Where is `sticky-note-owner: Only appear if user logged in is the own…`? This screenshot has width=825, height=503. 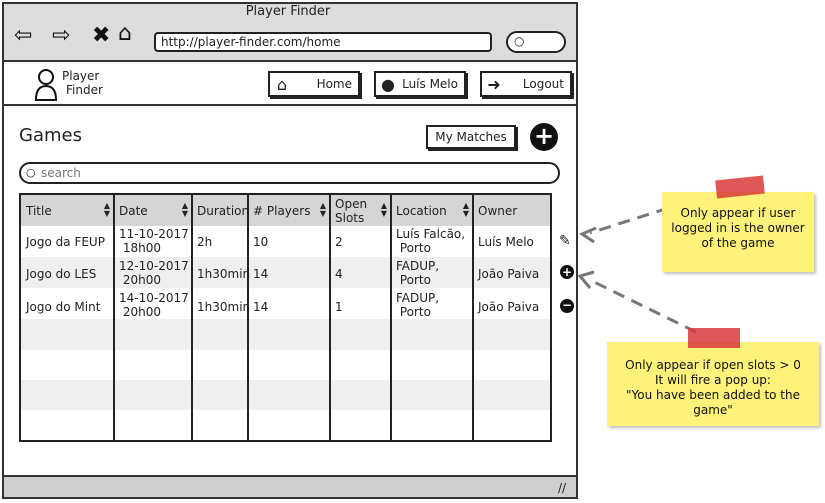
sticky-note-owner: Only appear if user logged in is the own… is located at coordinates (738, 232).